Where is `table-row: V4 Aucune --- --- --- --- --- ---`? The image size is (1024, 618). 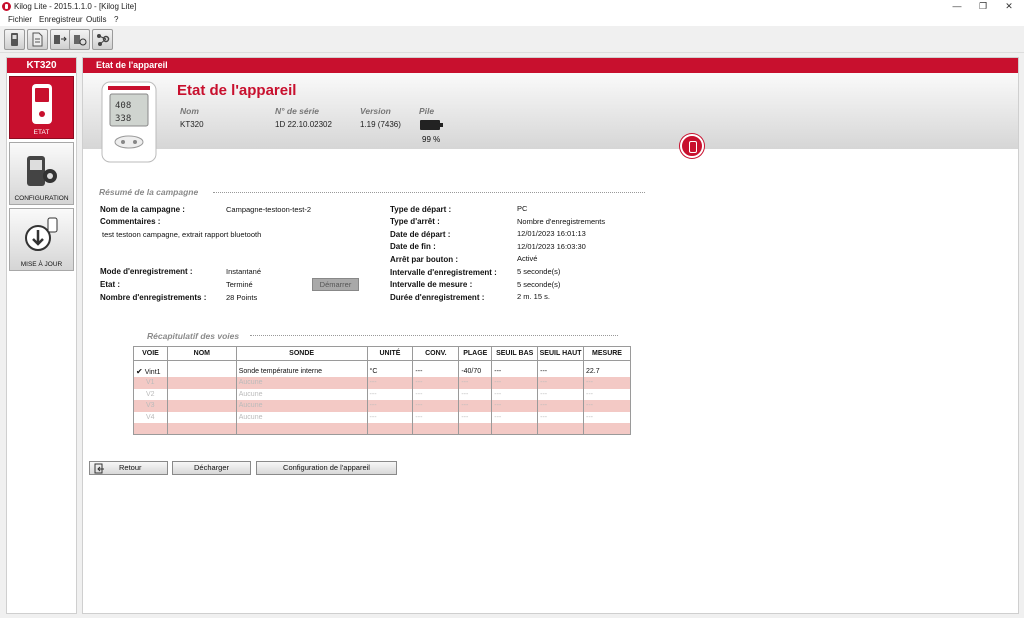 table-row: V4 Aucune --- --- --- --- --- --- is located at coordinates (382, 417).